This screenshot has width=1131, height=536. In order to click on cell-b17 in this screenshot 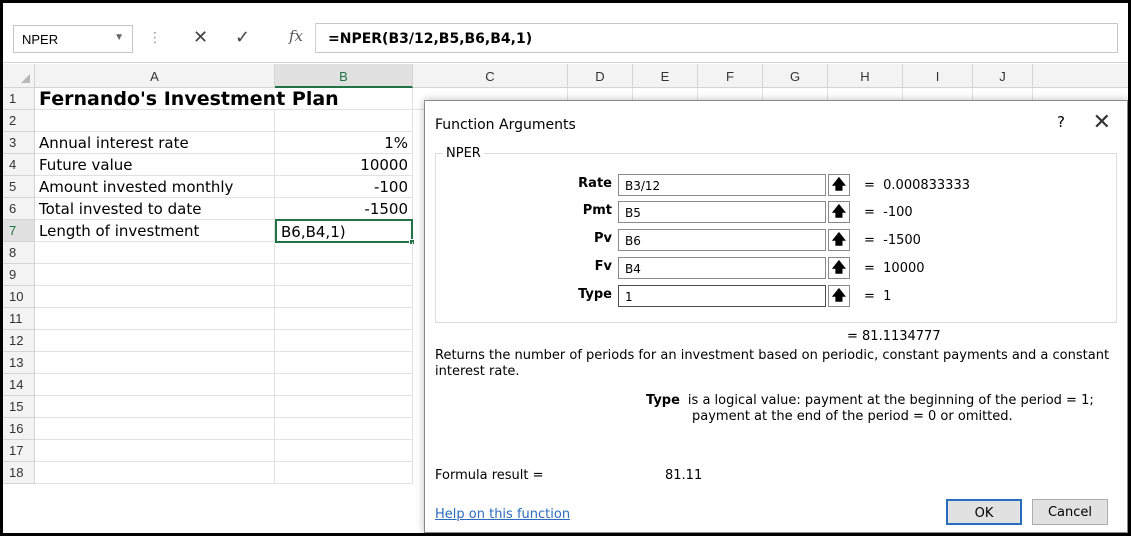, I will do `click(344, 451)`.